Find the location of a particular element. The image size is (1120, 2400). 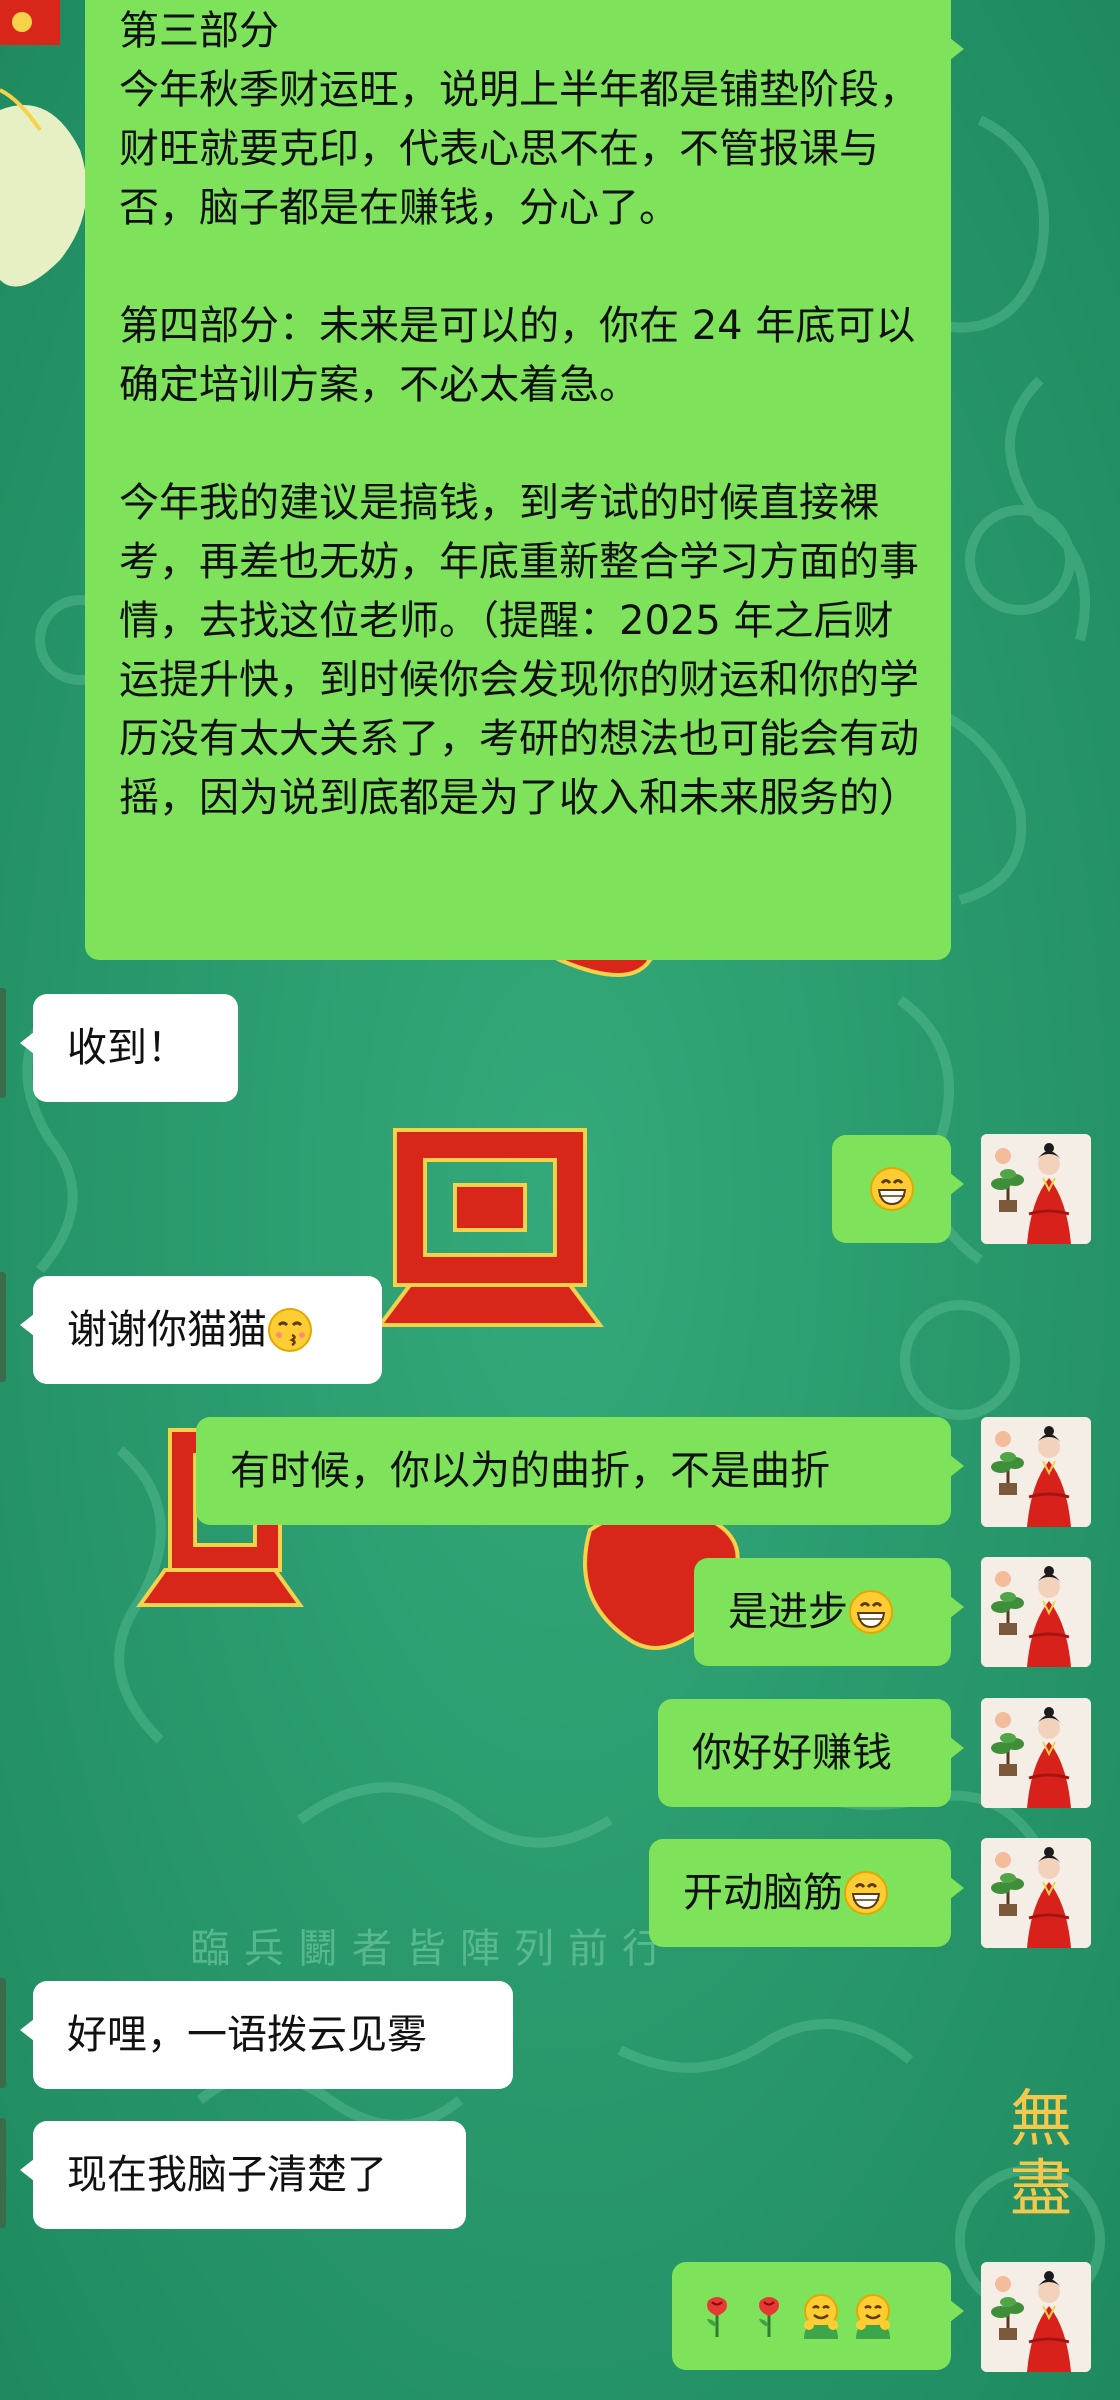

message-text: 收到！ is located at coordinates (127, 1048).